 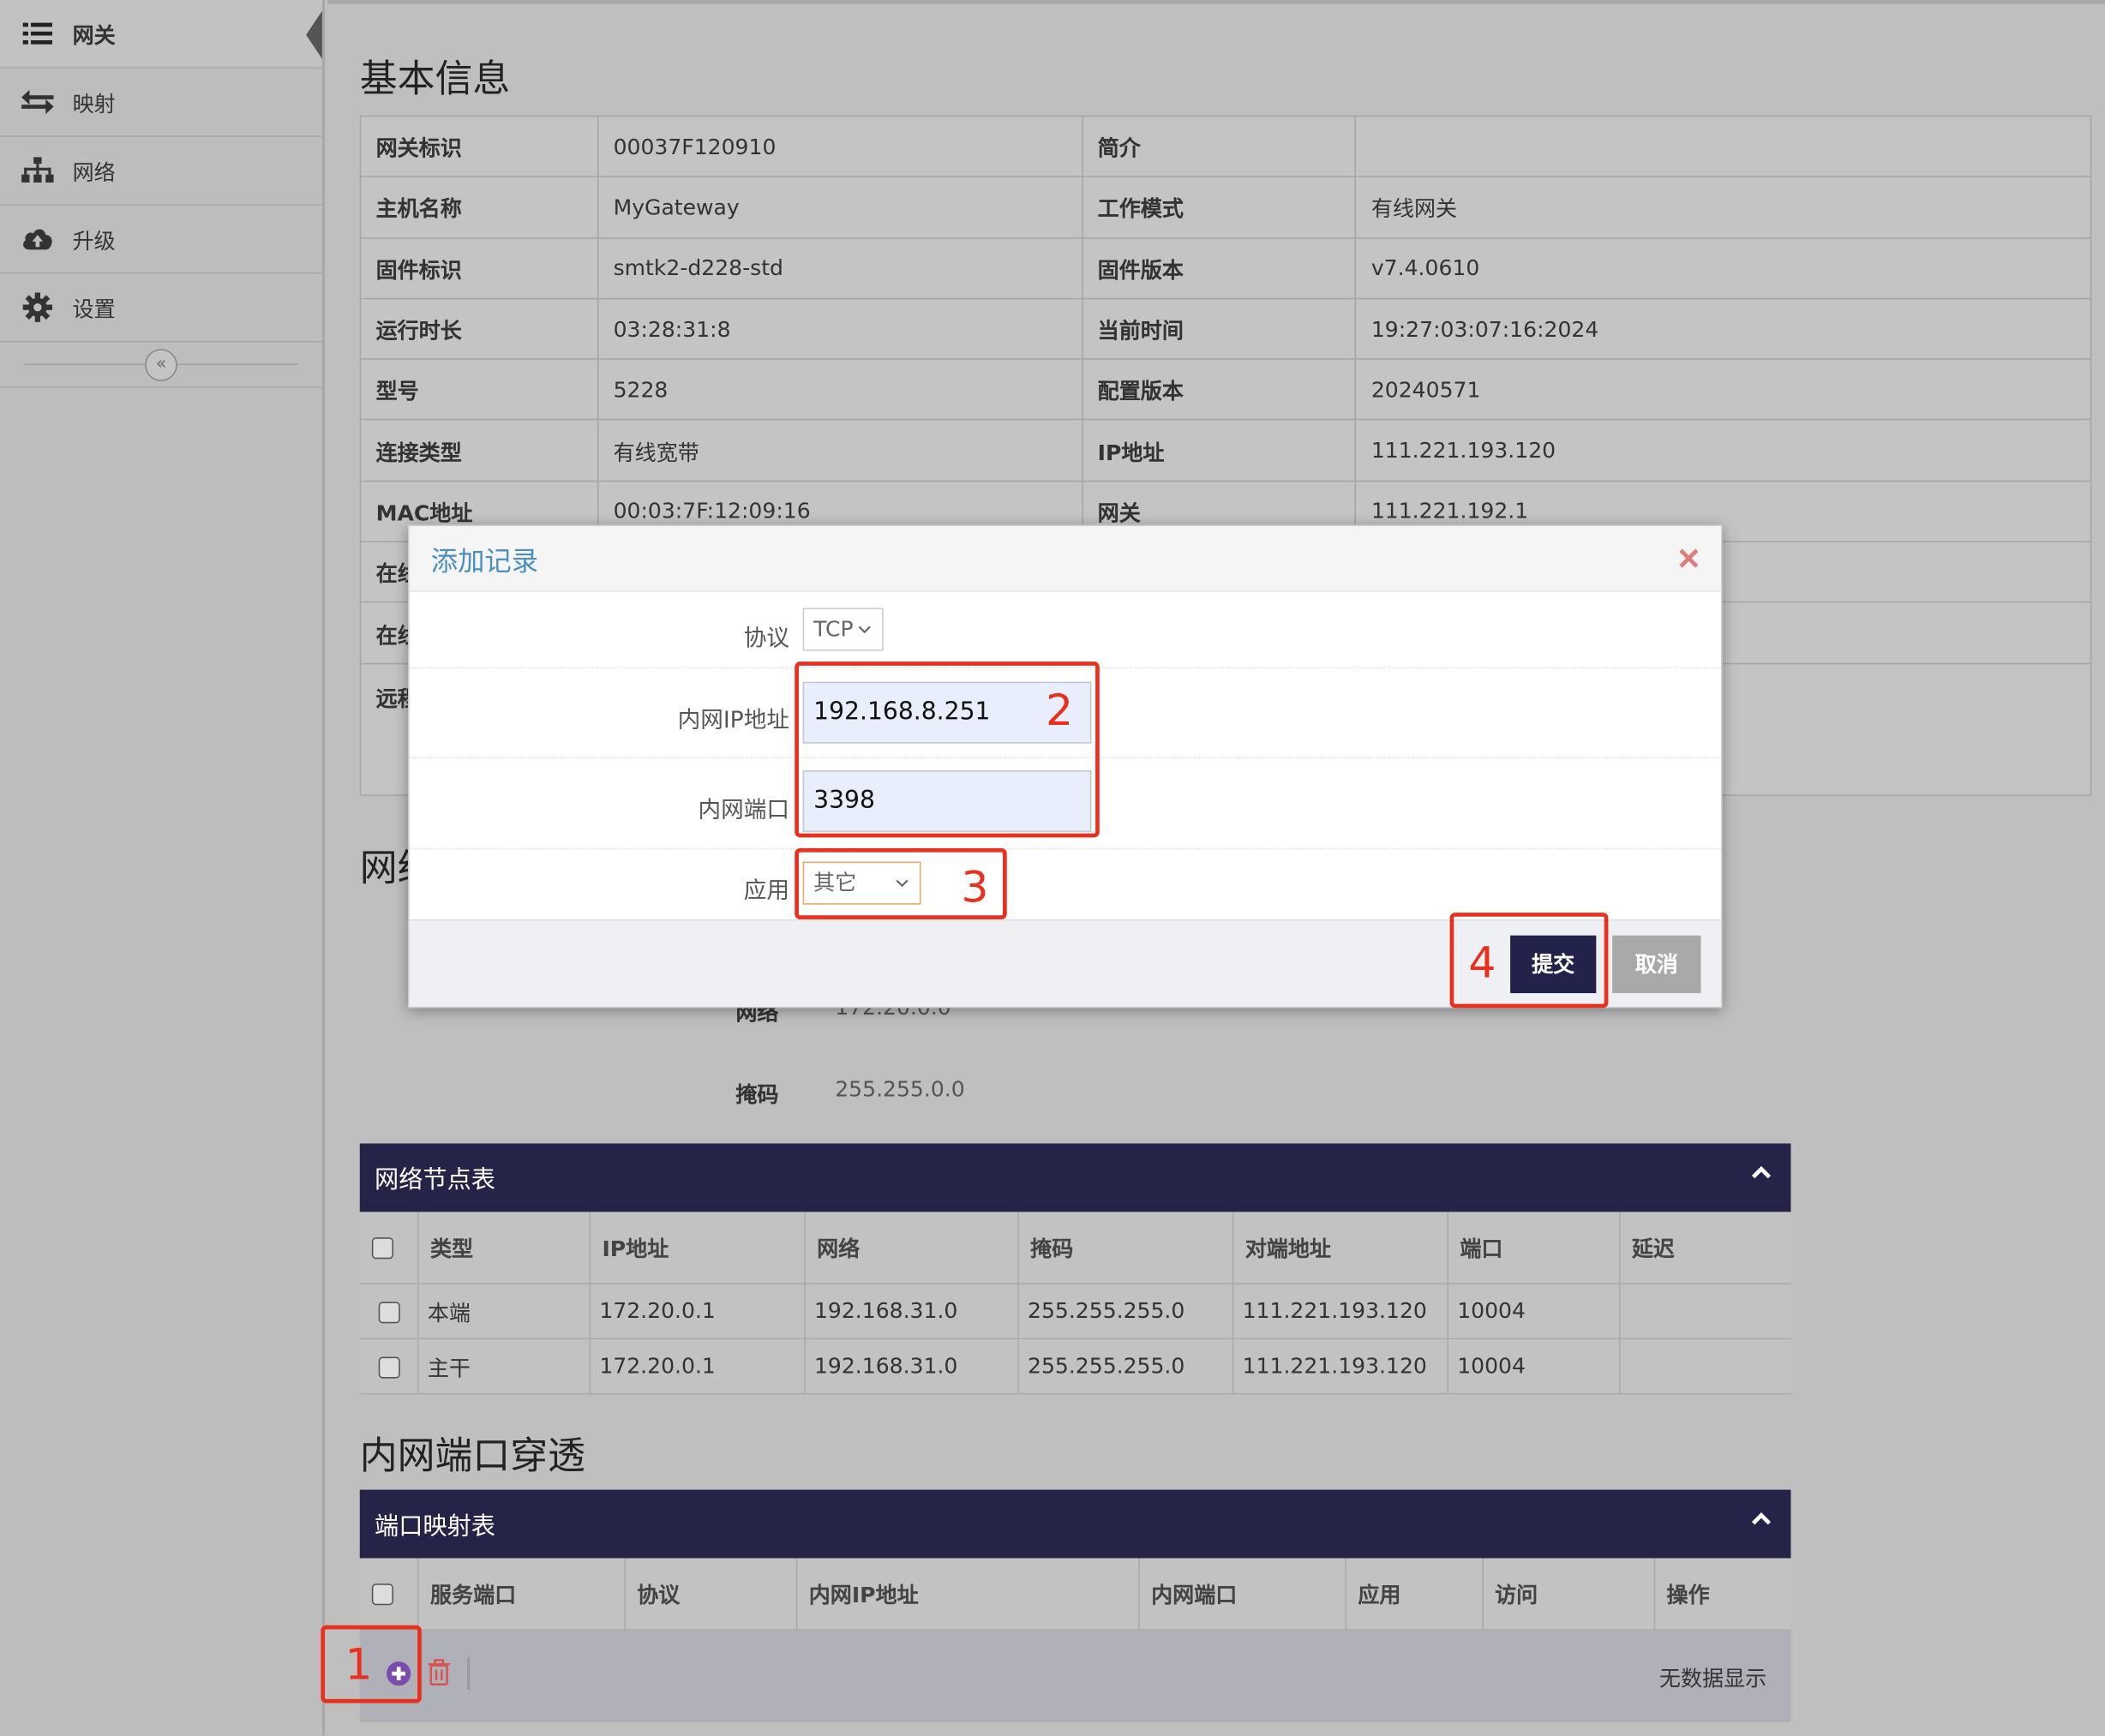 What do you see at coordinates (94, 309) in the screenshot?
I see `sidebar-item-label: 设置` at bounding box center [94, 309].